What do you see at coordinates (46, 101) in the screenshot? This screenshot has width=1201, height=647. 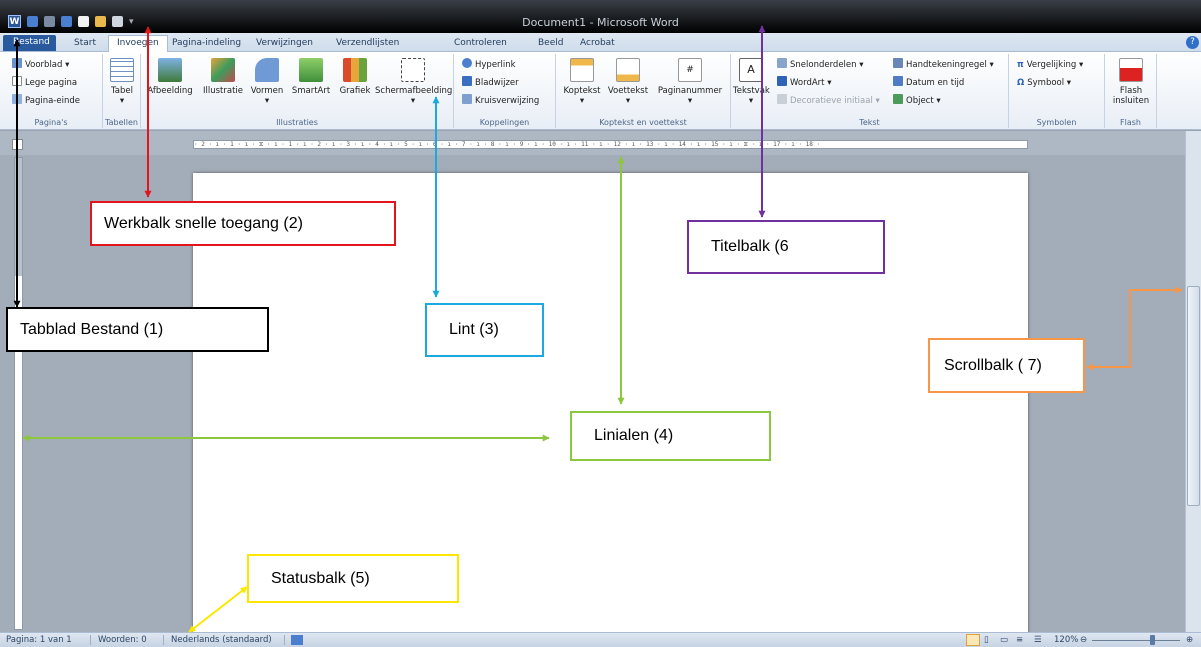 I see `pagina-einde-button: Pagina-einde` at bounding box center [46, 101].